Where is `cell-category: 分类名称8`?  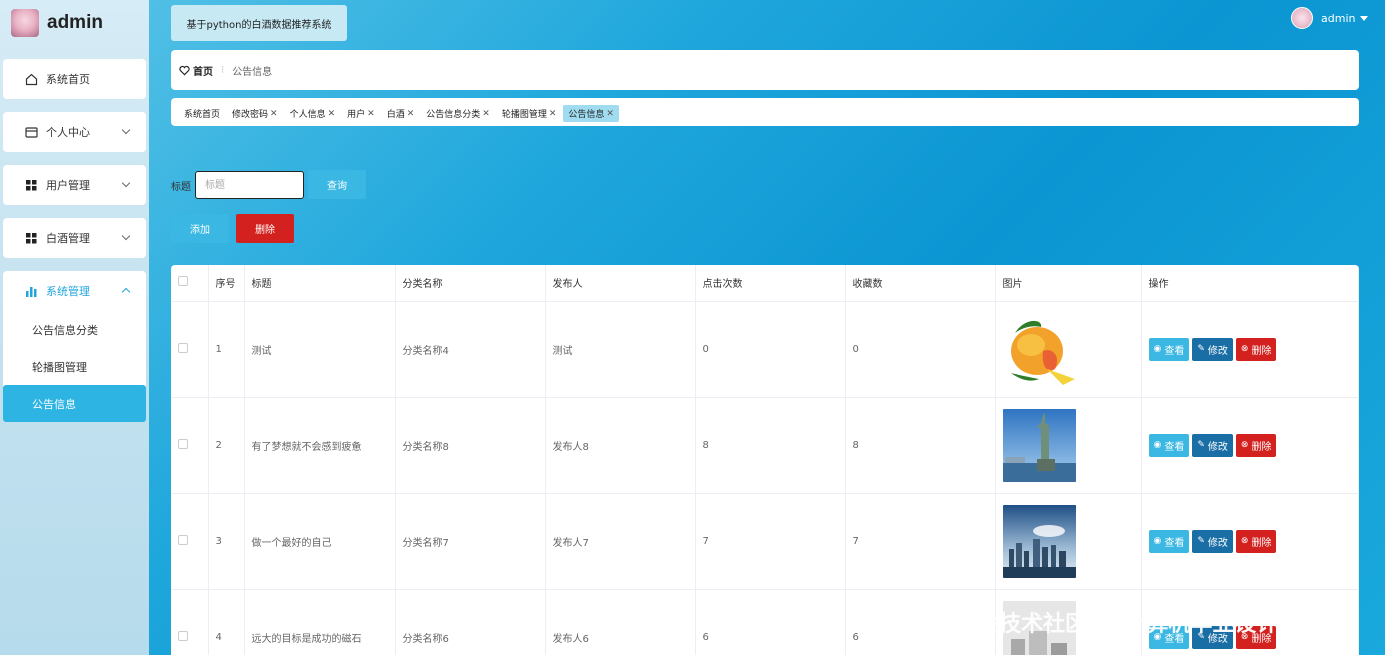 cell-category: 分类名称8 is located at coordinates (470, 445).